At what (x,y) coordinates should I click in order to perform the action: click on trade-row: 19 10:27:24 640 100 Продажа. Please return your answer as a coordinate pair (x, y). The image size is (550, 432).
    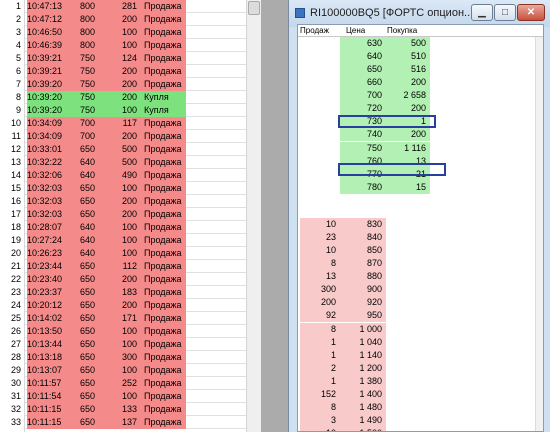
    Looking at the image, I should click on (123, 240).